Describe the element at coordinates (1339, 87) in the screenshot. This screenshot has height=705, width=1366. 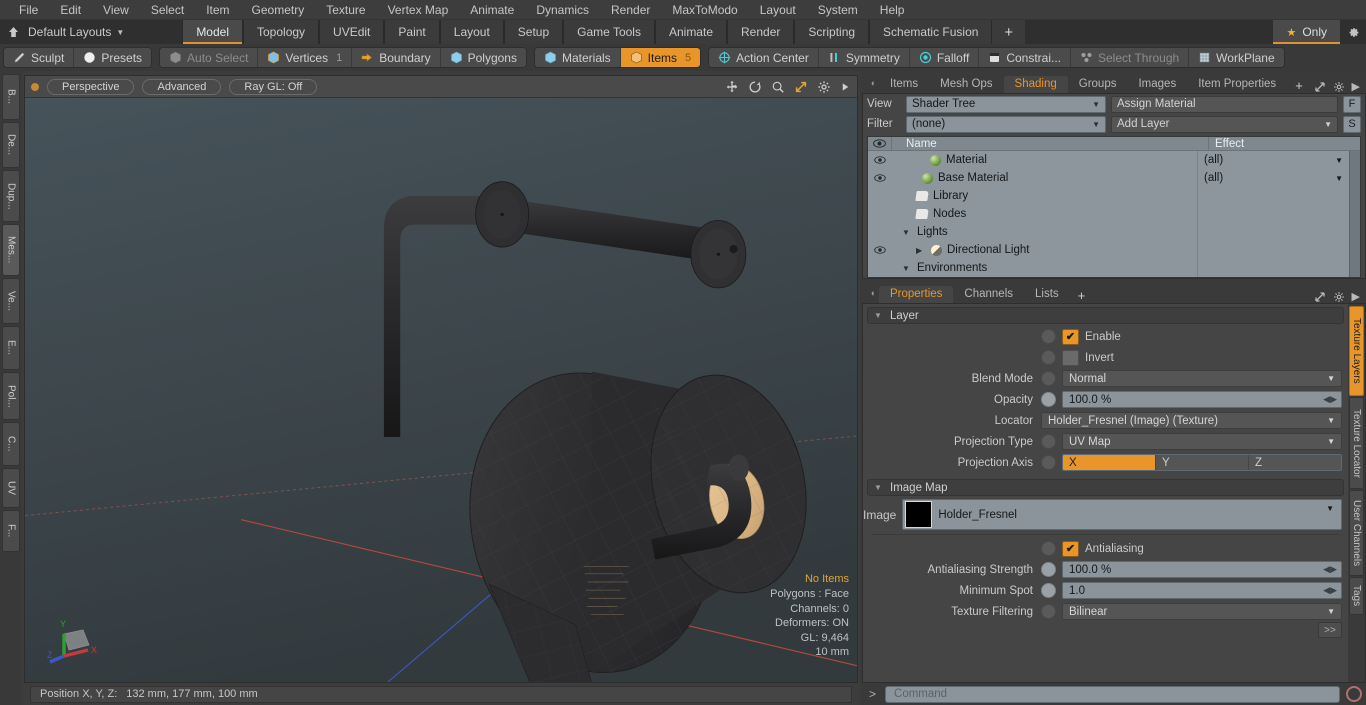
I see `panel-gear-icon` at that location.